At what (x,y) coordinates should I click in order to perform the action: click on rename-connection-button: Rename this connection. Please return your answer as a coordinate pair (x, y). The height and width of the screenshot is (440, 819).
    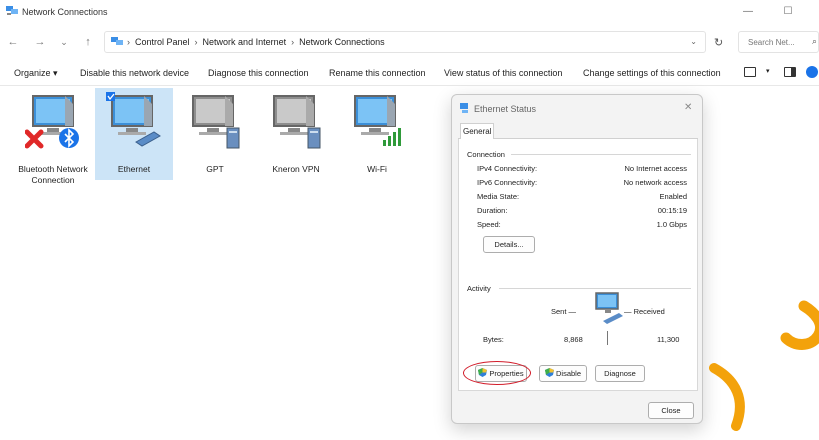
    Looking at the image, I should click on (377, 73).